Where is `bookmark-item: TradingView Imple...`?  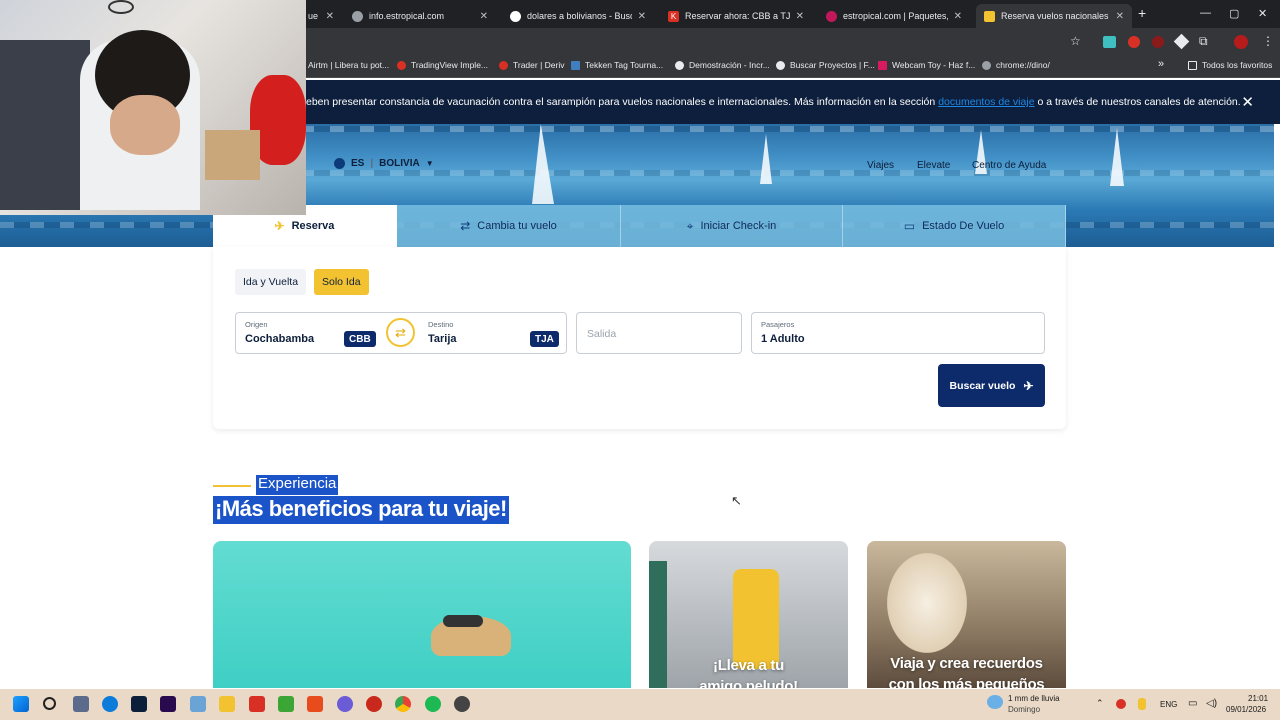 bookmark-item: TradingView Imple... is located at coordinates (442, 65).